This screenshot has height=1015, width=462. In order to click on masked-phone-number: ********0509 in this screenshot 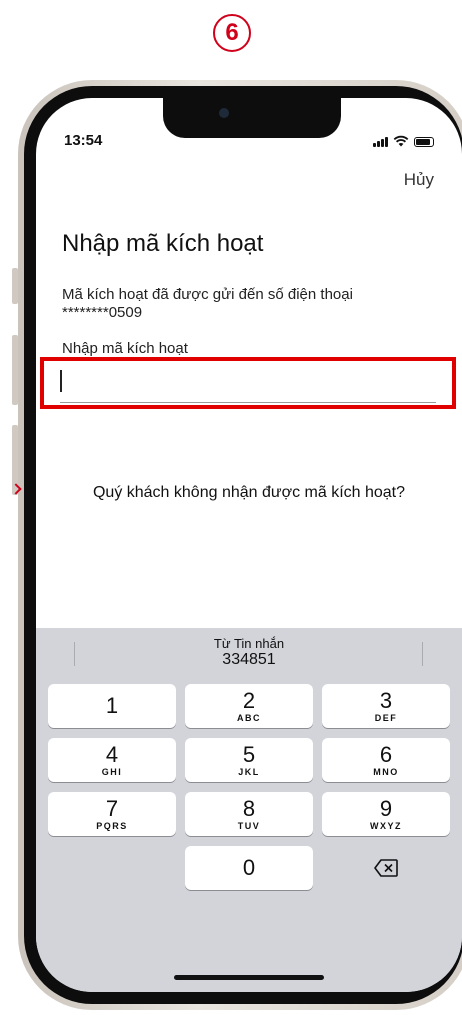, I will do `click(102, 312)`.